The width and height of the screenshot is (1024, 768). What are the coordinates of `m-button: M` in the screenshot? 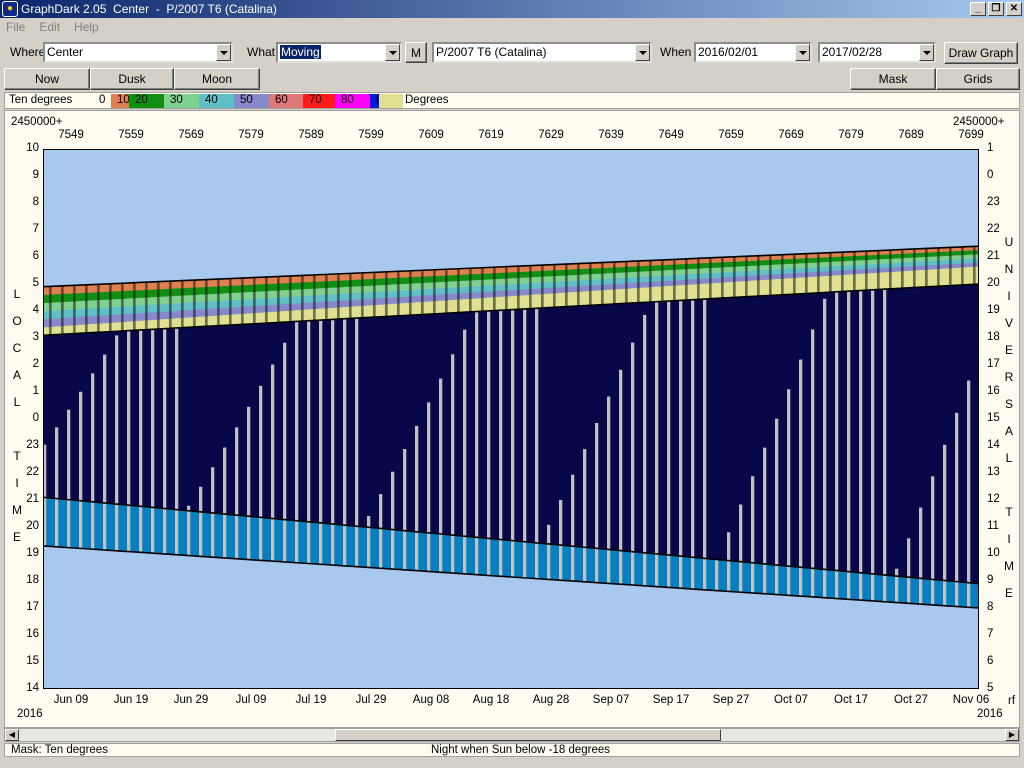 It's located at (416, 52).